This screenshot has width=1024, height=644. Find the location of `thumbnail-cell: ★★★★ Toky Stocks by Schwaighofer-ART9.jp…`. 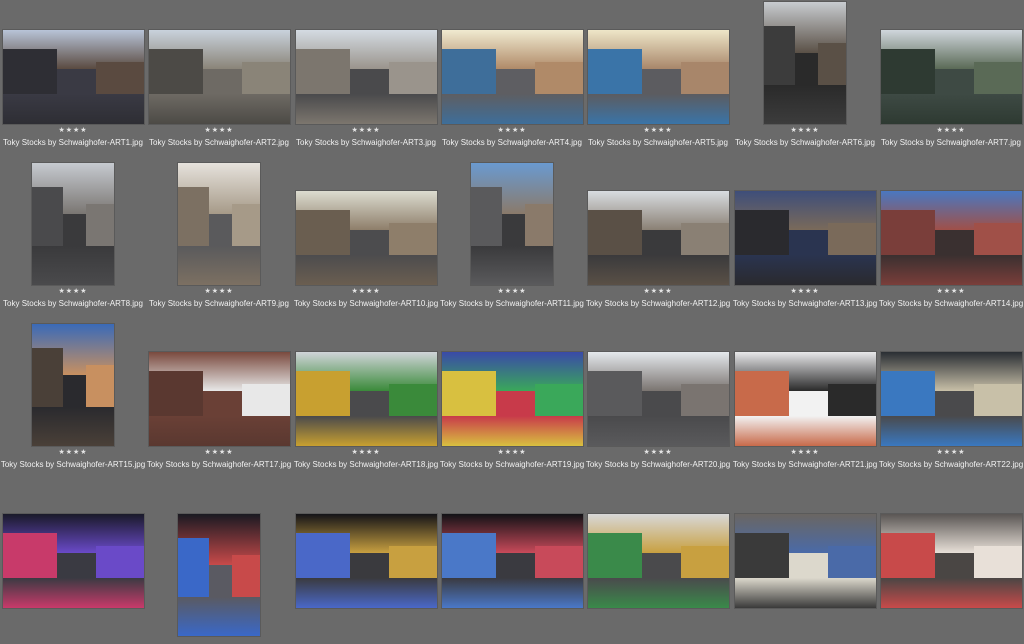

thumbnail-cell: ★★★★ Toky Stocks by Schwaighofer-ART9.jp… is located at coordinates (219, 241).